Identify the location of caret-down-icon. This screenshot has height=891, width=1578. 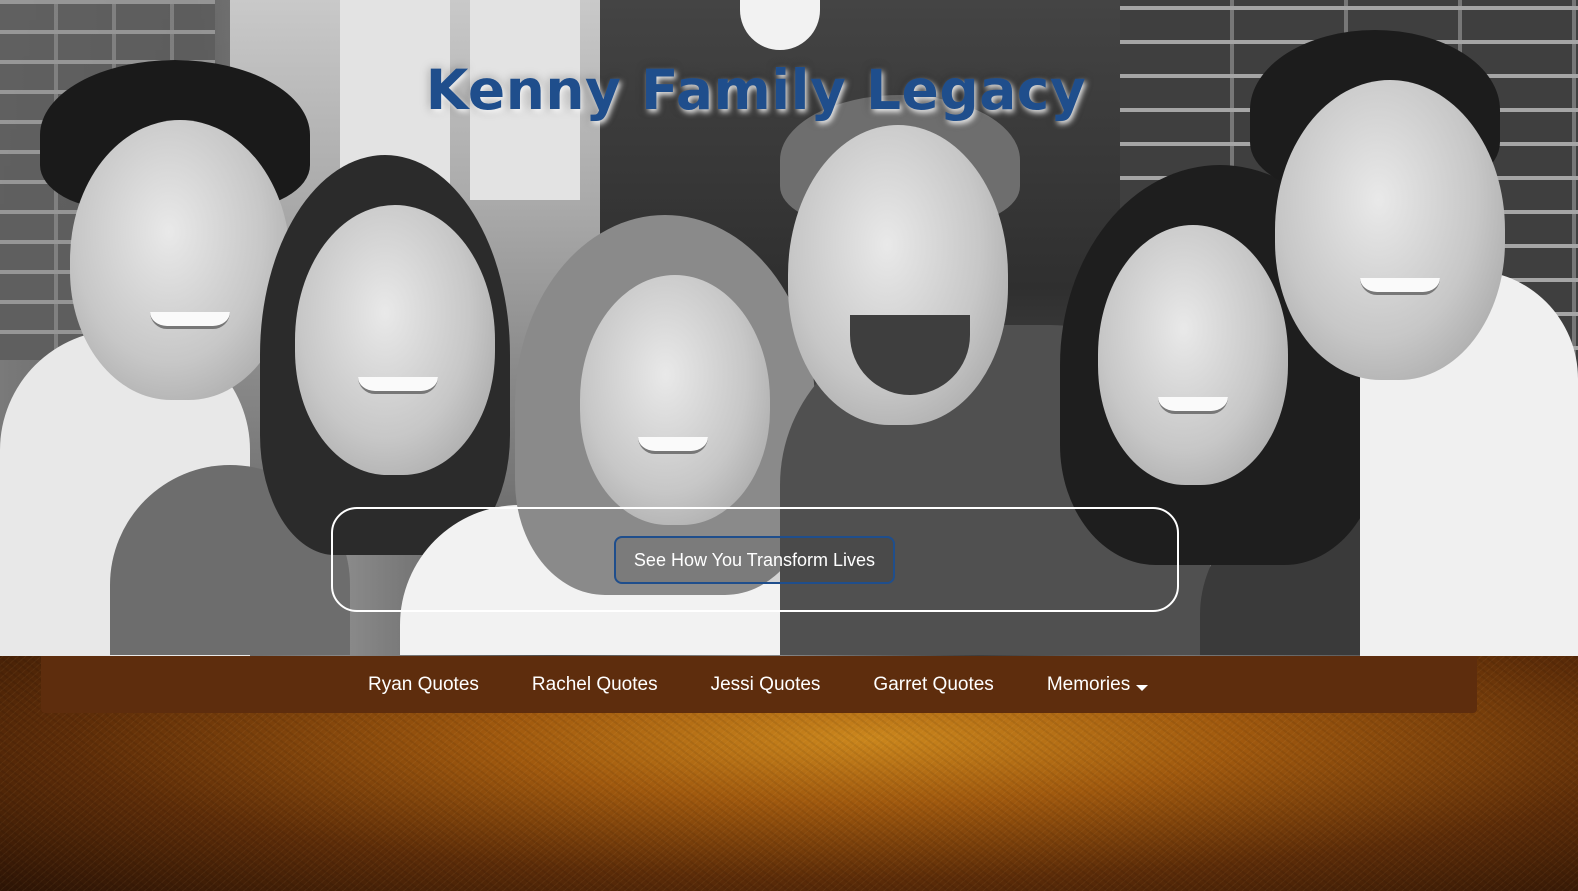
(1142, 687).